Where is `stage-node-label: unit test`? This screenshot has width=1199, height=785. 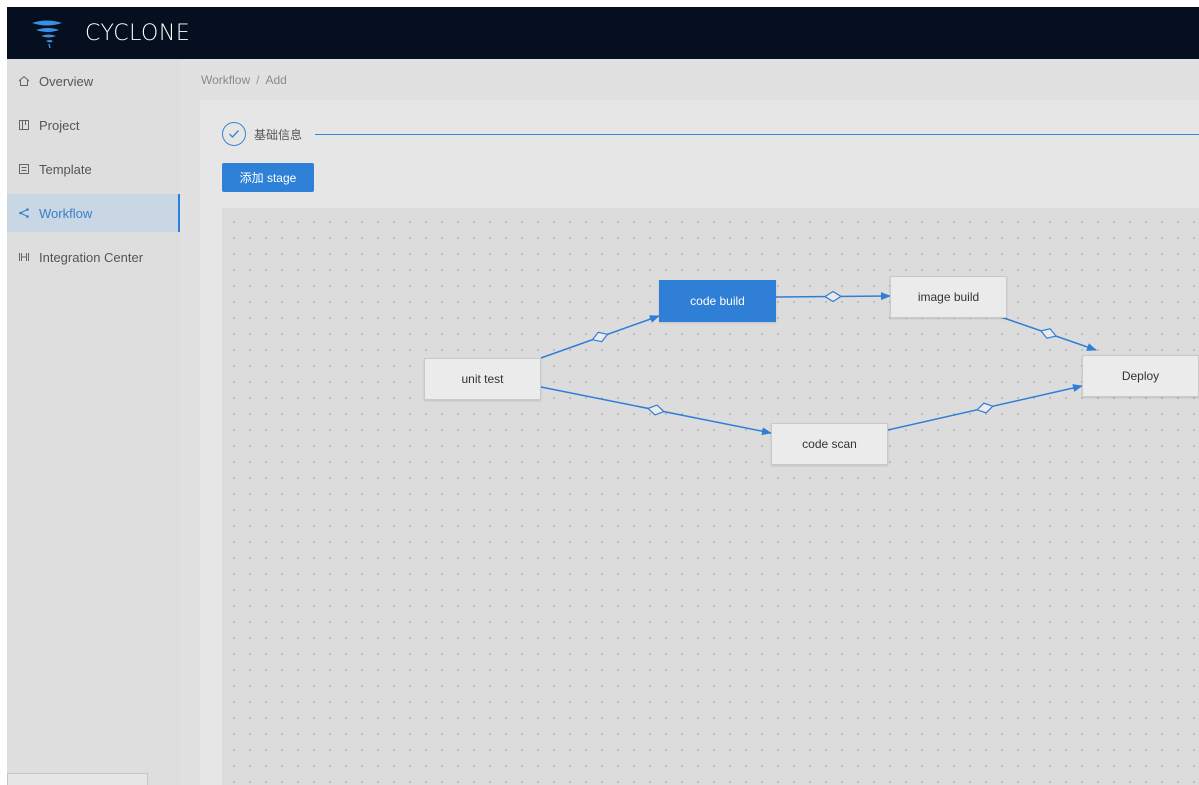 stage-node-label: unit test is located at coordinates (482, 379).